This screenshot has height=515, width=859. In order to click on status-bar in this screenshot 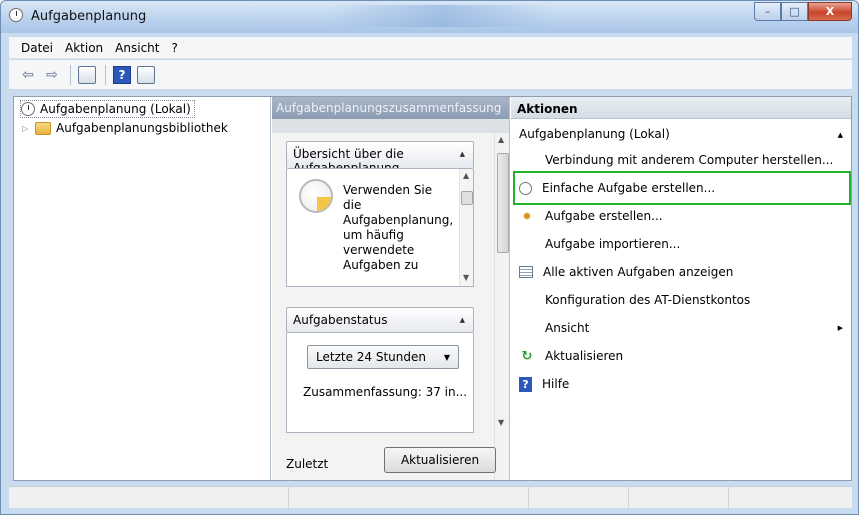, I will do `click(430, 497)`.